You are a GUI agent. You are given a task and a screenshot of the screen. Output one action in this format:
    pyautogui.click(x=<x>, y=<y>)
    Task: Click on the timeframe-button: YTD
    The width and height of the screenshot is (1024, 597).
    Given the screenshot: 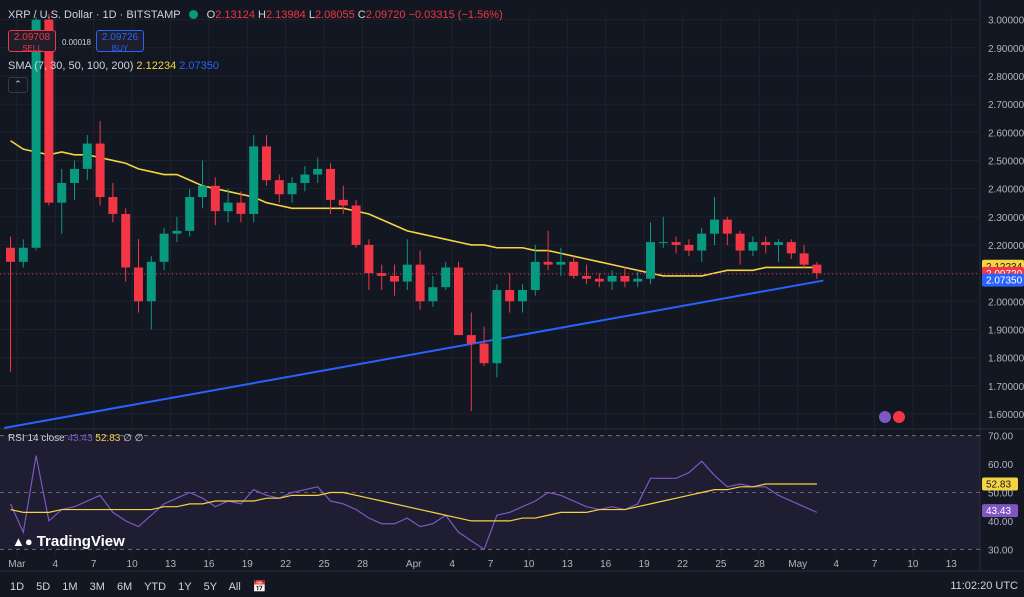 What is the action you would take?
    pyautogui.click(x=155, y=587)
    